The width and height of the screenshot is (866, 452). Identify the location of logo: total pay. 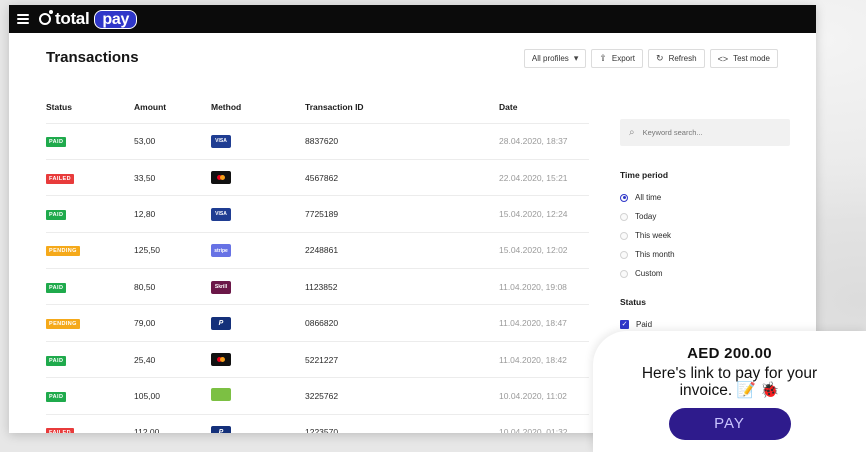
(88, 19).